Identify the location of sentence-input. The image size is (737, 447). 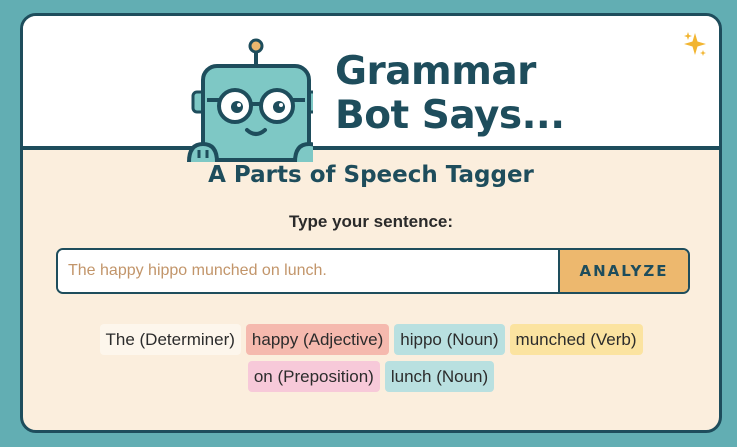
(308, 271).